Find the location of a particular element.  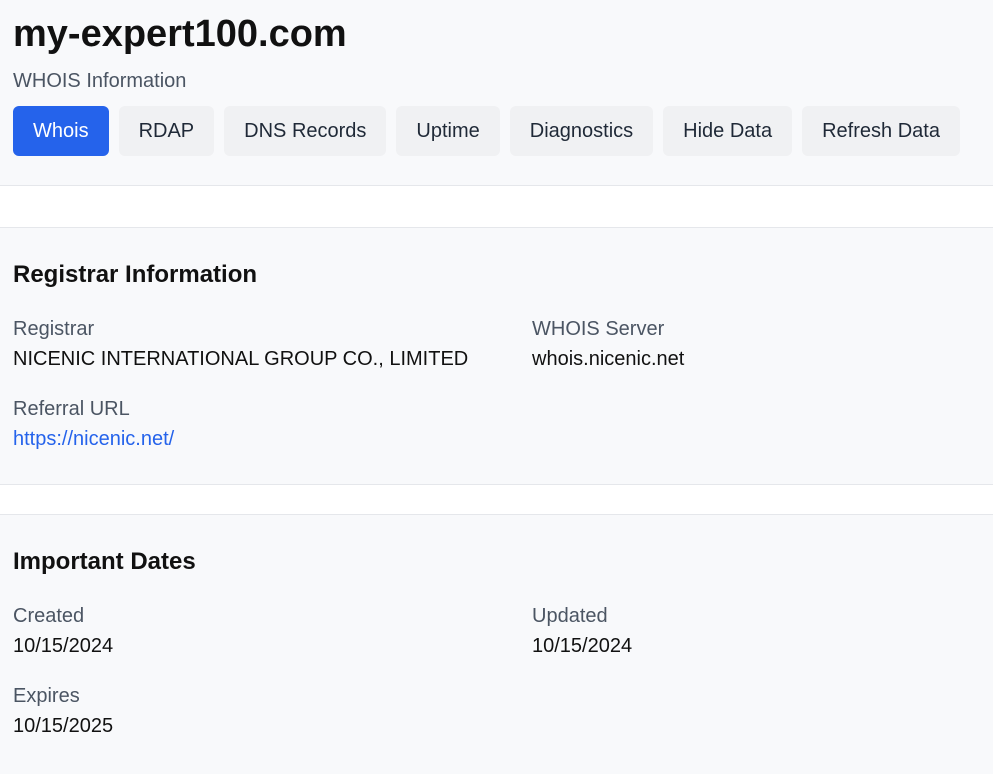

tab-uptime: Uptime is located at coordinates (448, 131).